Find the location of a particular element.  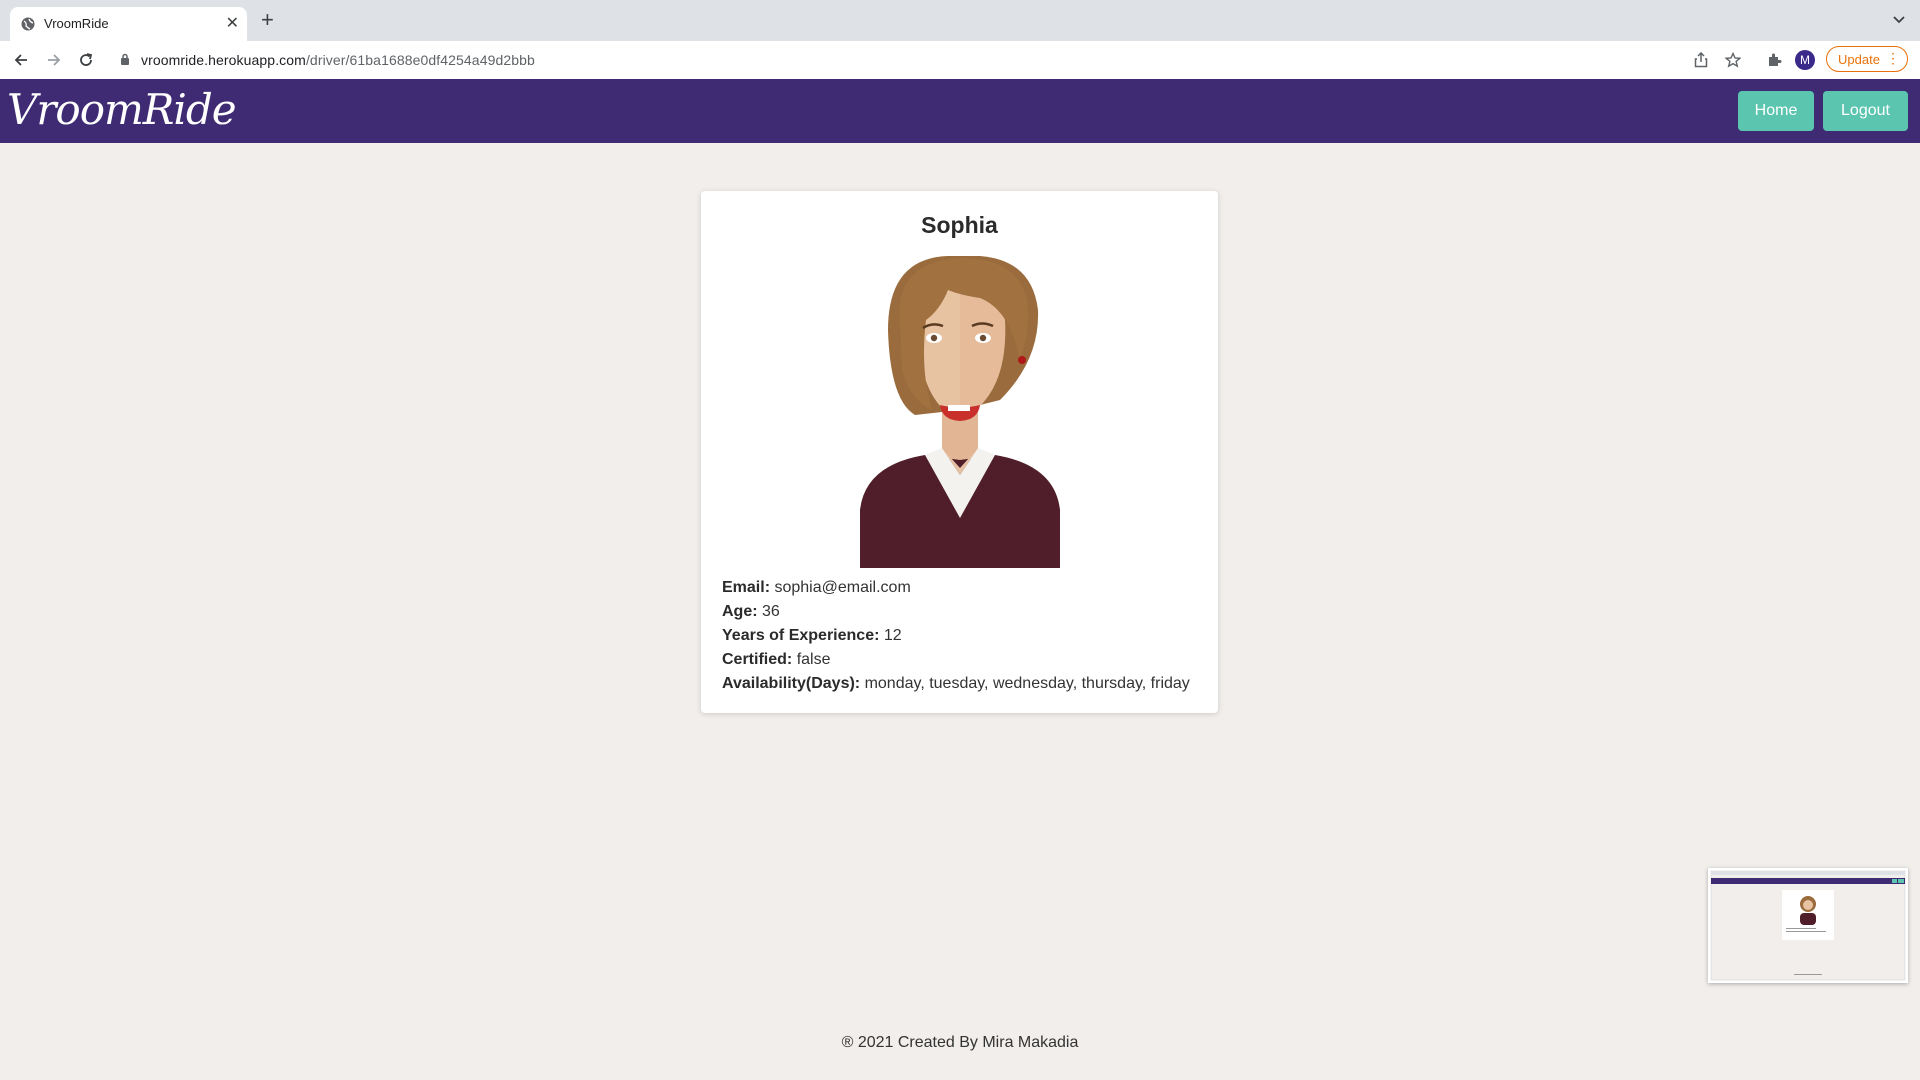

update-button: Update ⋮ is located at coordinates (1867, 59).